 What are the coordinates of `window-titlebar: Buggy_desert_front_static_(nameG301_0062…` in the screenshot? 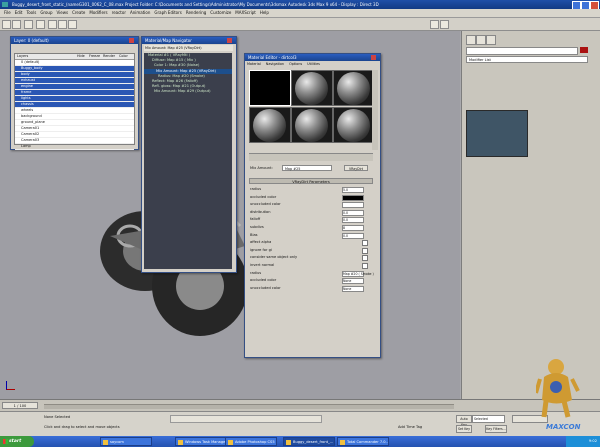 It's located at (300, 5).